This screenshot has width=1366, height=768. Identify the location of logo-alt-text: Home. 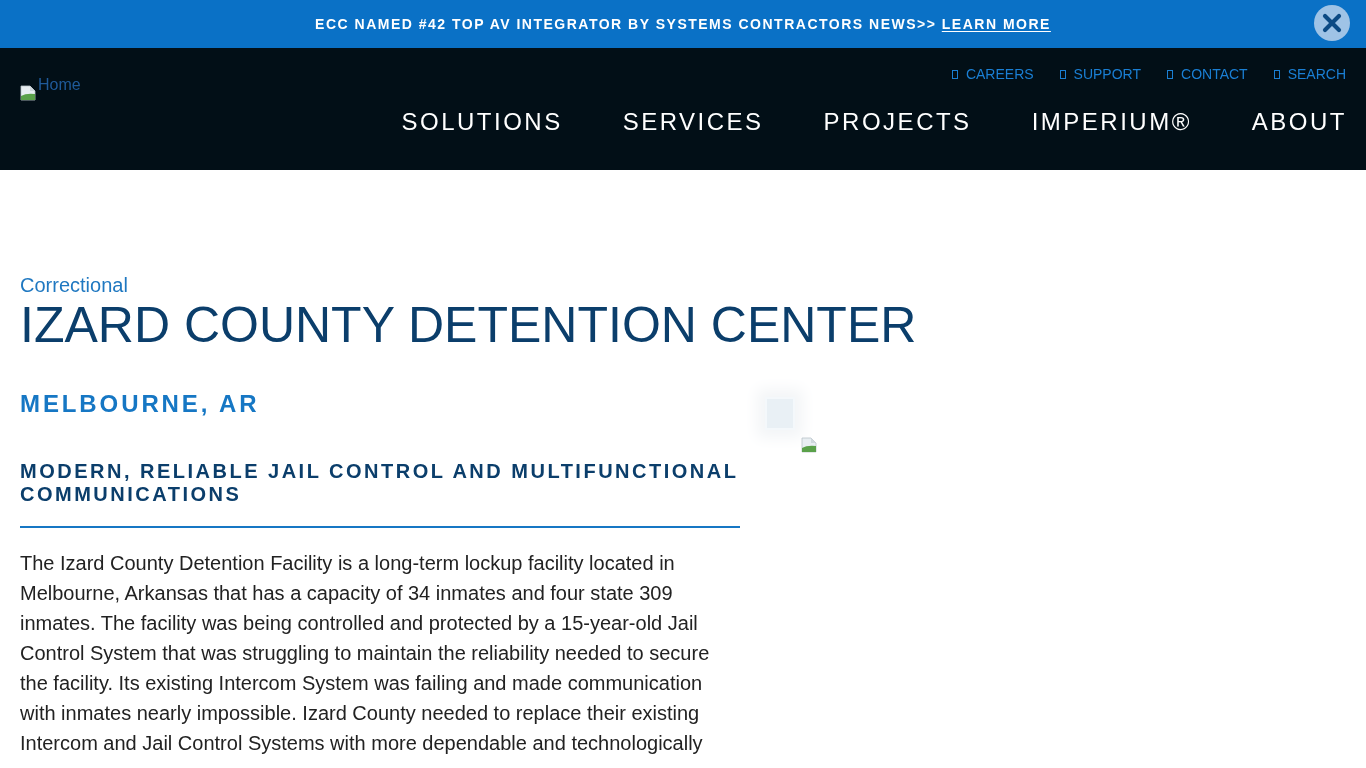
(59, 85).